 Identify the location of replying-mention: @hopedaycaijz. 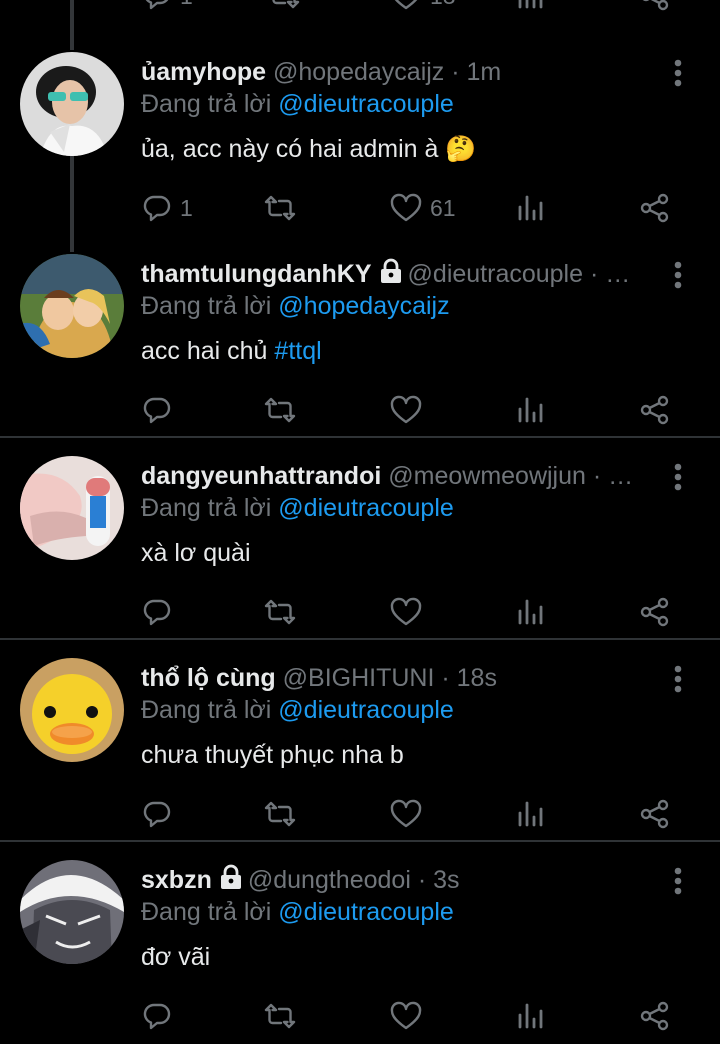
(363, 306).